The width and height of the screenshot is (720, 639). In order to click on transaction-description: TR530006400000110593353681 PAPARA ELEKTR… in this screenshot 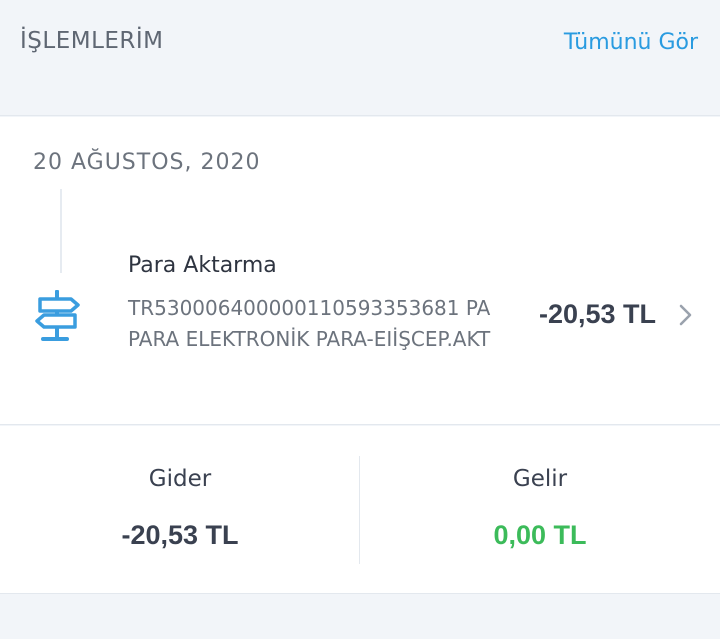, I will do `click(309, 323)`.